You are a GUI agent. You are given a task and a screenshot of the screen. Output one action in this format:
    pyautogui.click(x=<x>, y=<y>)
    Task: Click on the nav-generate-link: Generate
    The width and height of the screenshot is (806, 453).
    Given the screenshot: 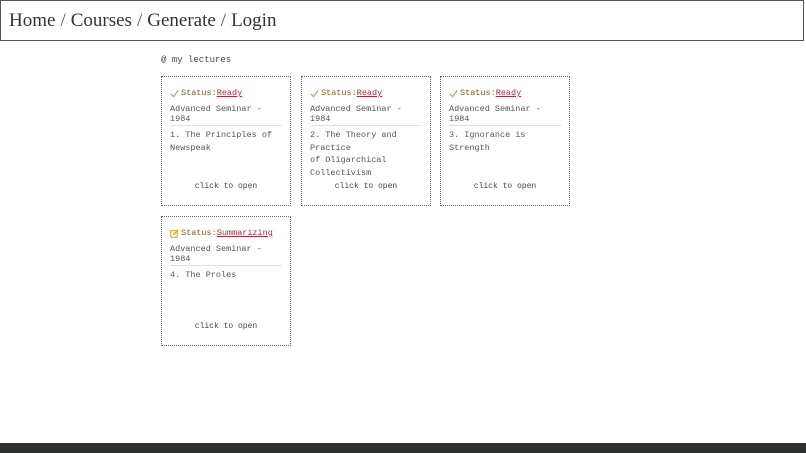 What is the action you would take?
    pyautogui.click(x=181, y=21)
    